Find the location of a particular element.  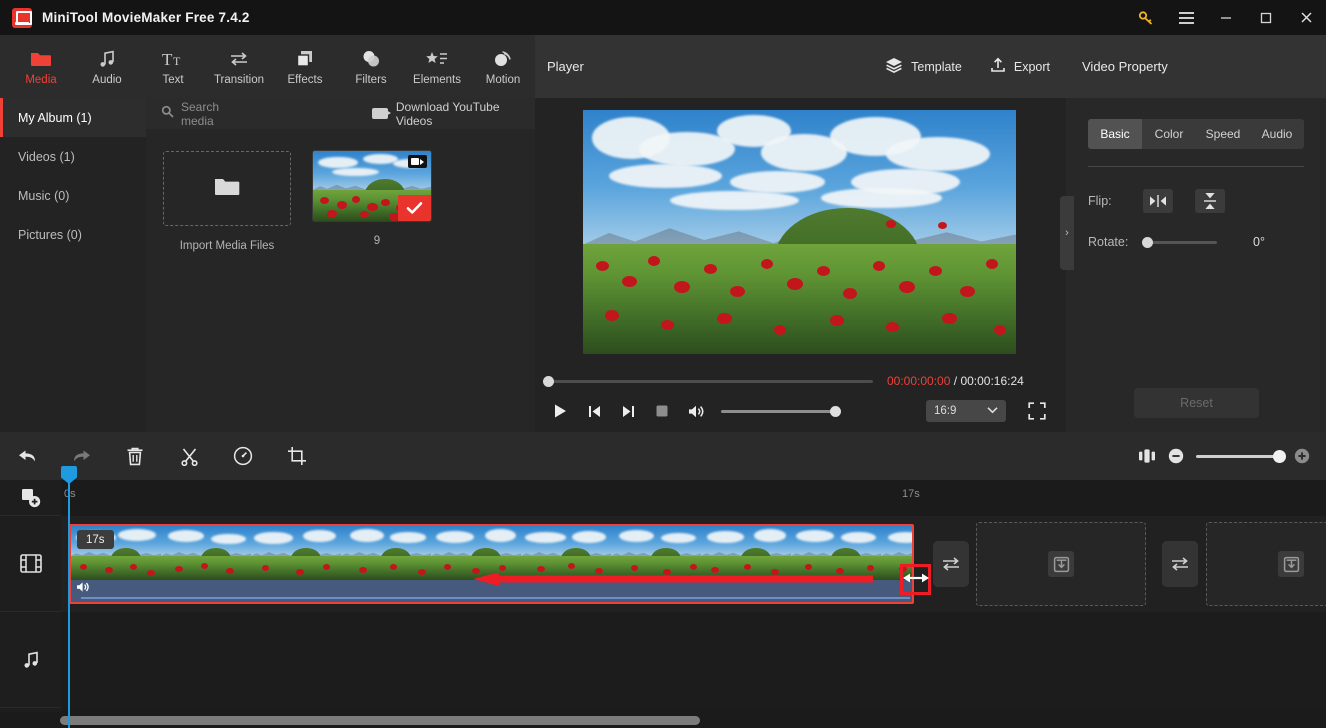

menu-icon is located at coordinates (1186, 17).